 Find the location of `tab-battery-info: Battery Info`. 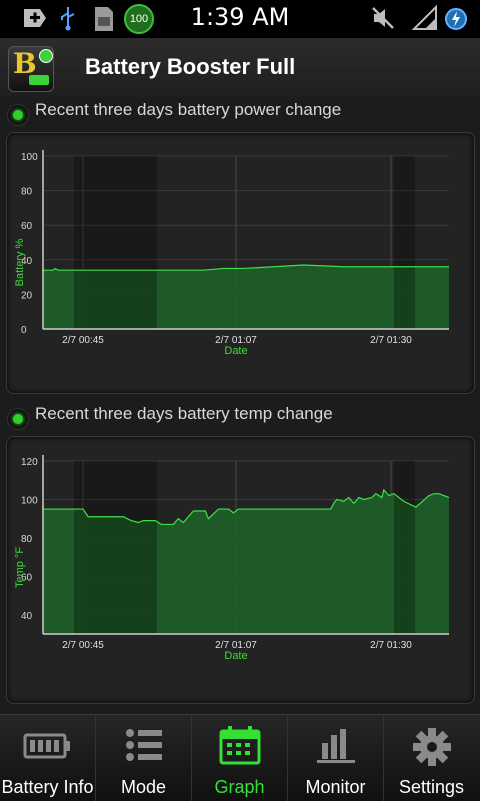

tab-battery-info: Battery Info is located at coordinates (48, 758).